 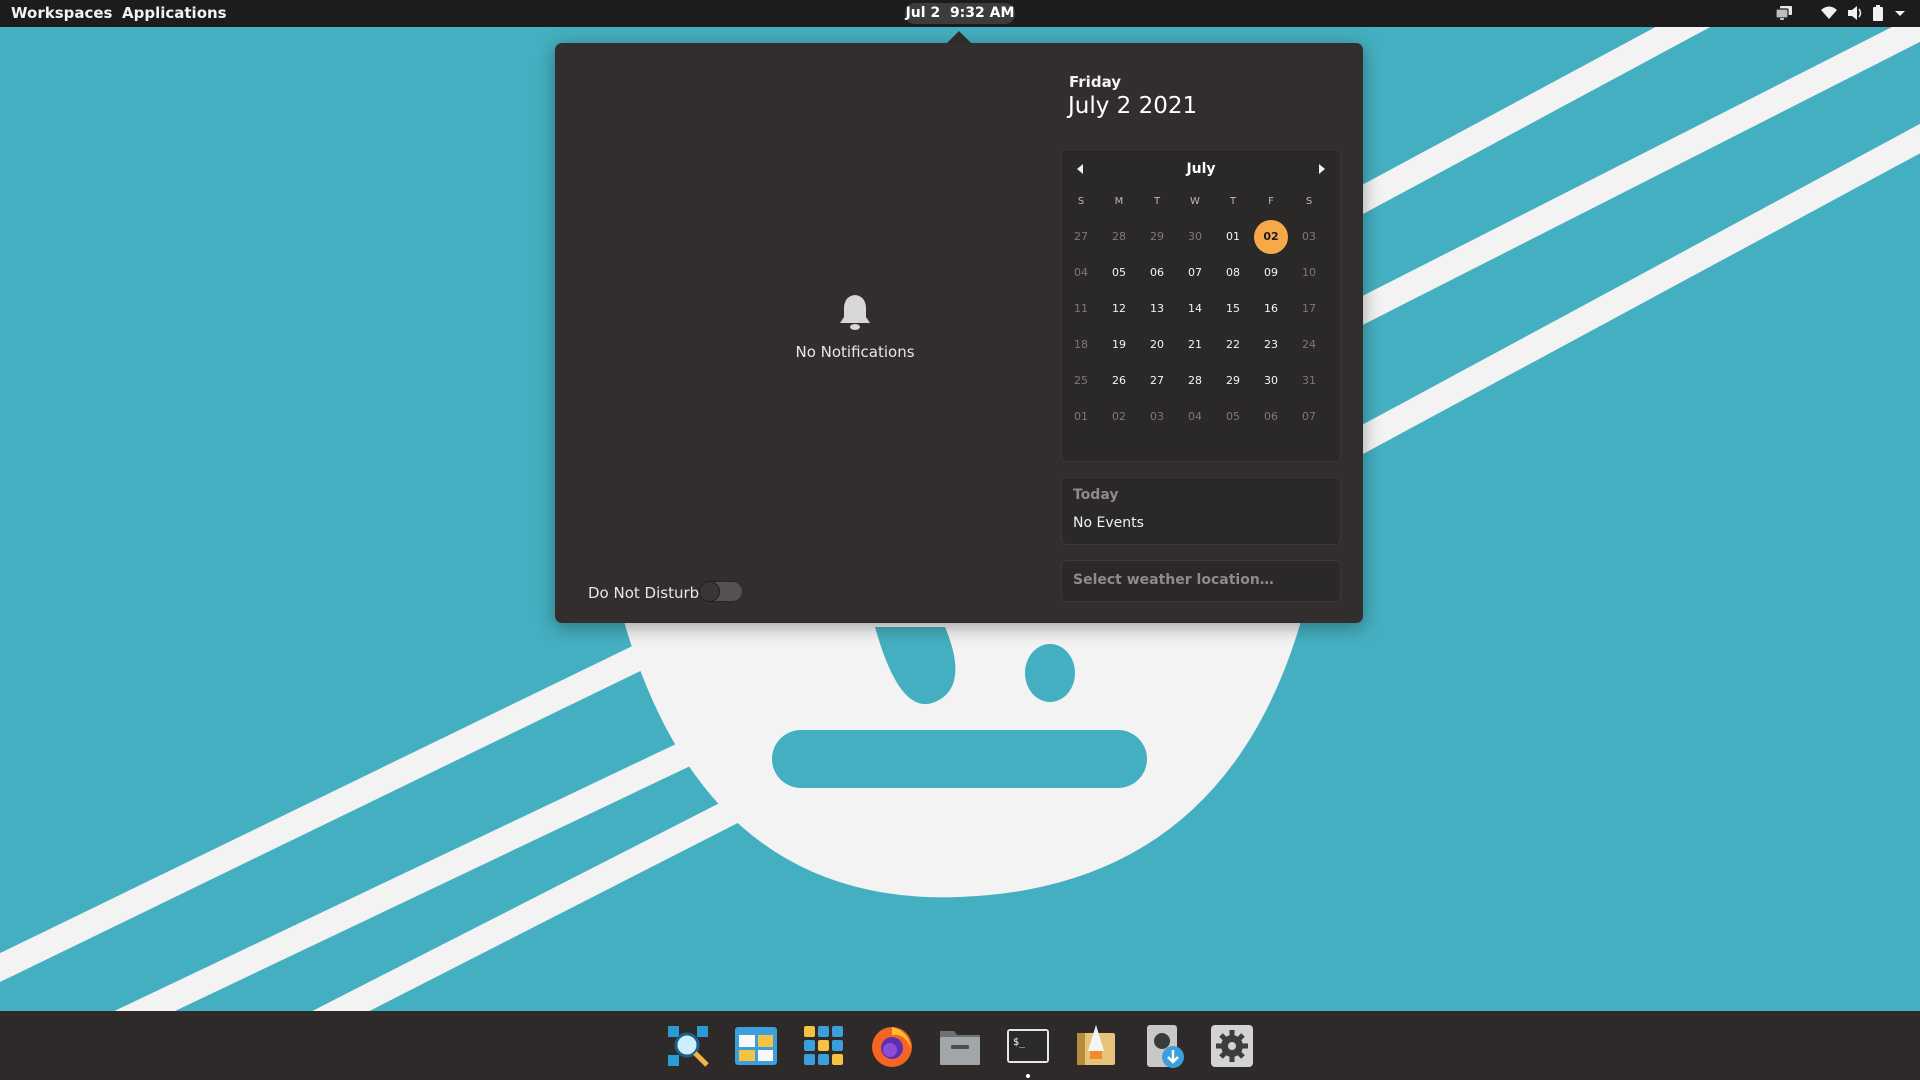 What do you see at coordinates (1233, 345) in the screenshot?
I see `calendar-day: 22` at bounding box center [1233, 345].